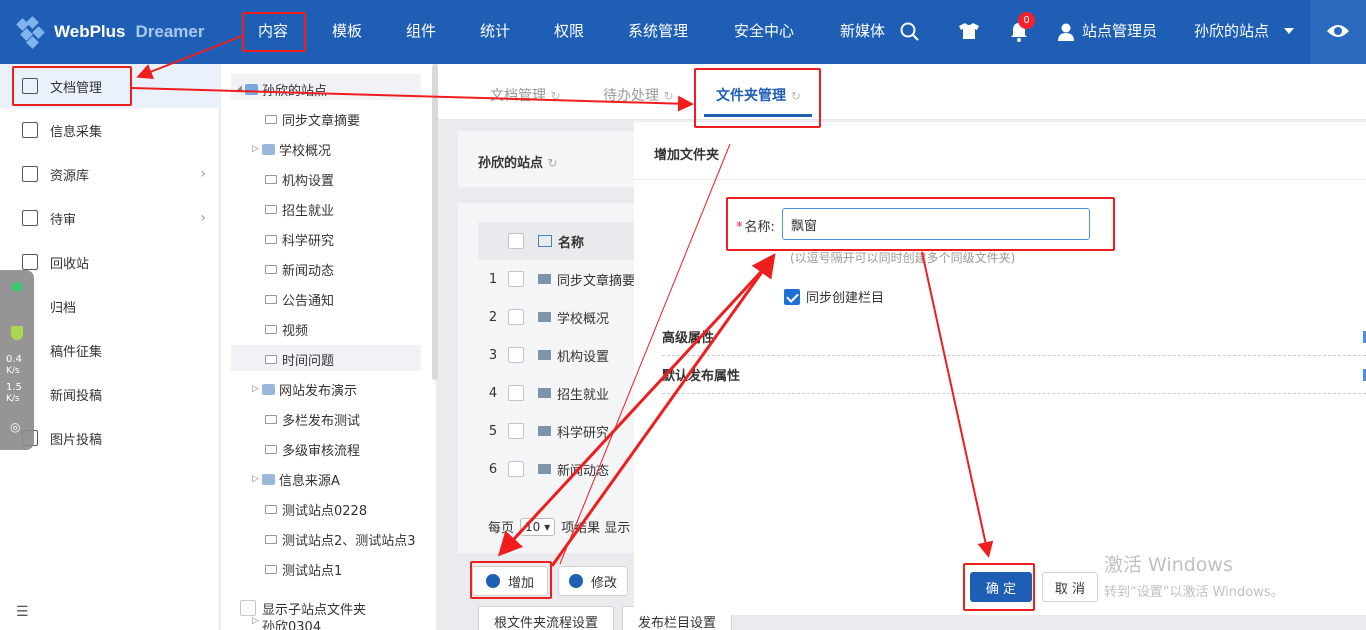  Describe the element at coordinates (516, 241) in the screenshot. I see `select-all-checkbox` at that location.